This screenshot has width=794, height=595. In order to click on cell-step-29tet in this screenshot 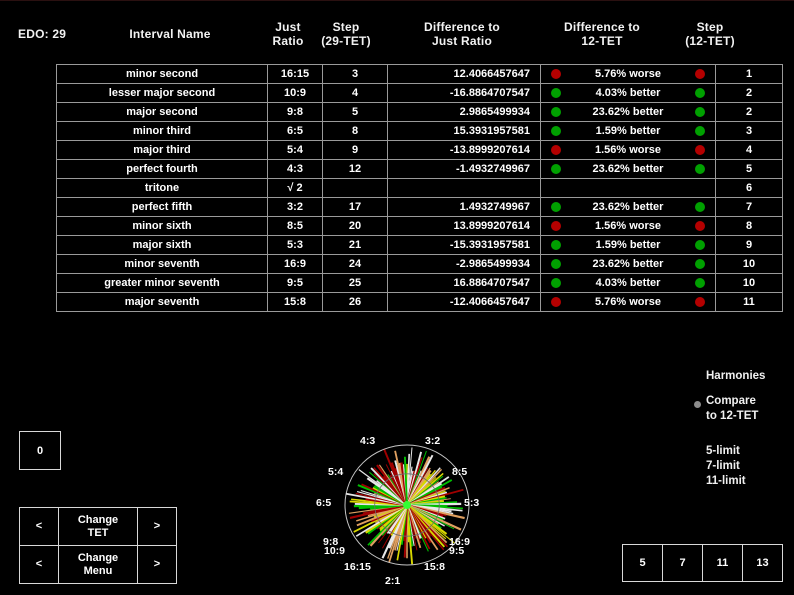, I will do `click(355, 188)`.